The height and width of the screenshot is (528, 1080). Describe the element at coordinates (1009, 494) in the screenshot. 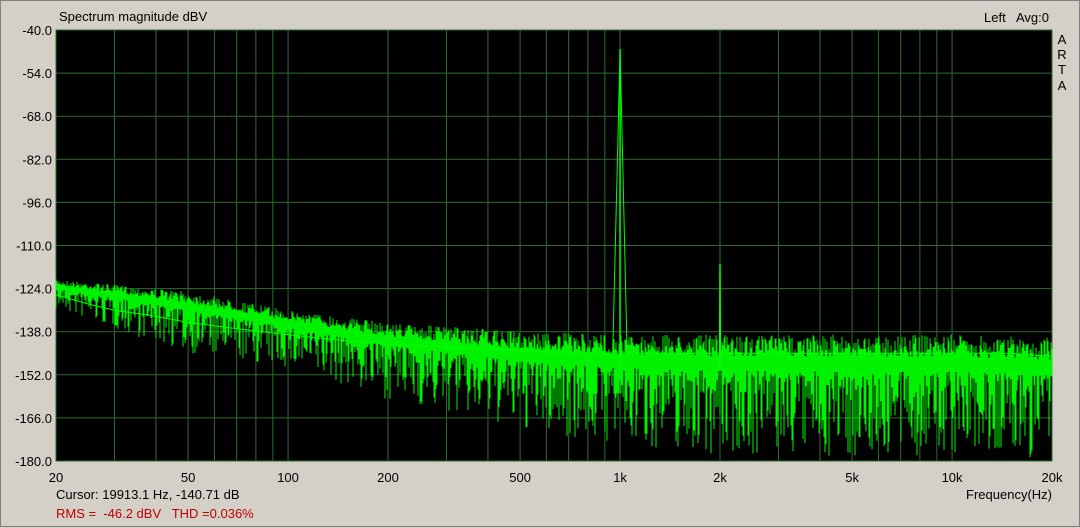

I see `x-axis-label: Frequency(Hz)` at that location.